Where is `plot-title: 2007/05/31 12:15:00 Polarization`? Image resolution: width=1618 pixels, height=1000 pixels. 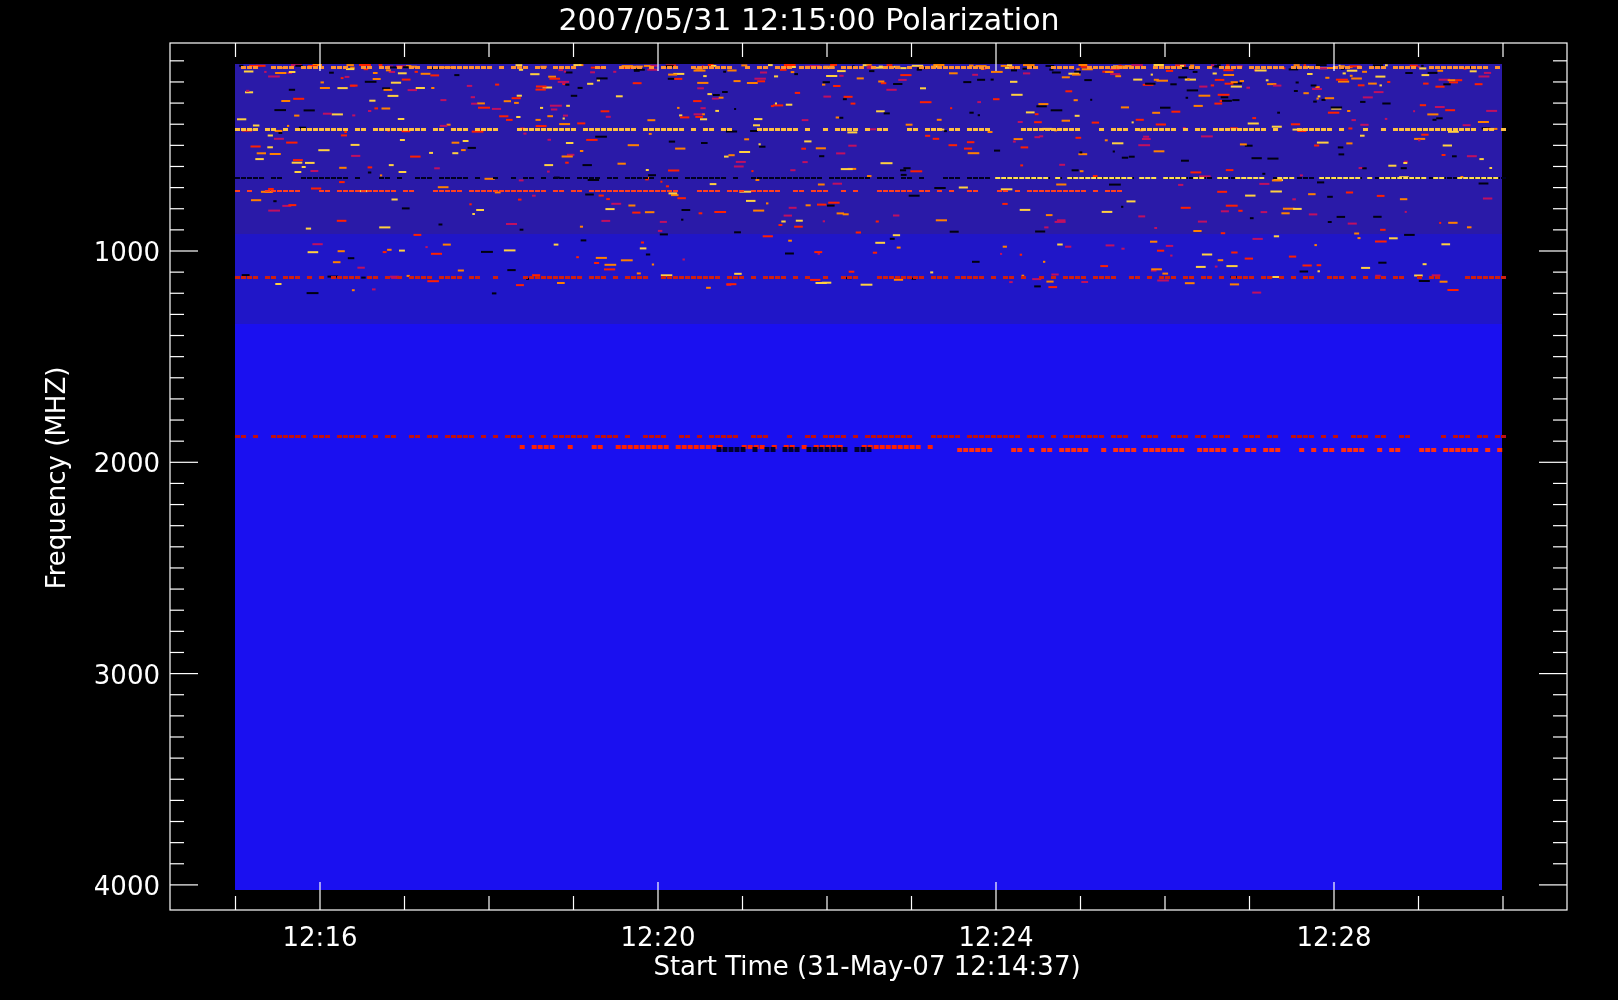
plot-title: 2007/05/31 12:15:00 Polarization is located at coordinates (809, 19).